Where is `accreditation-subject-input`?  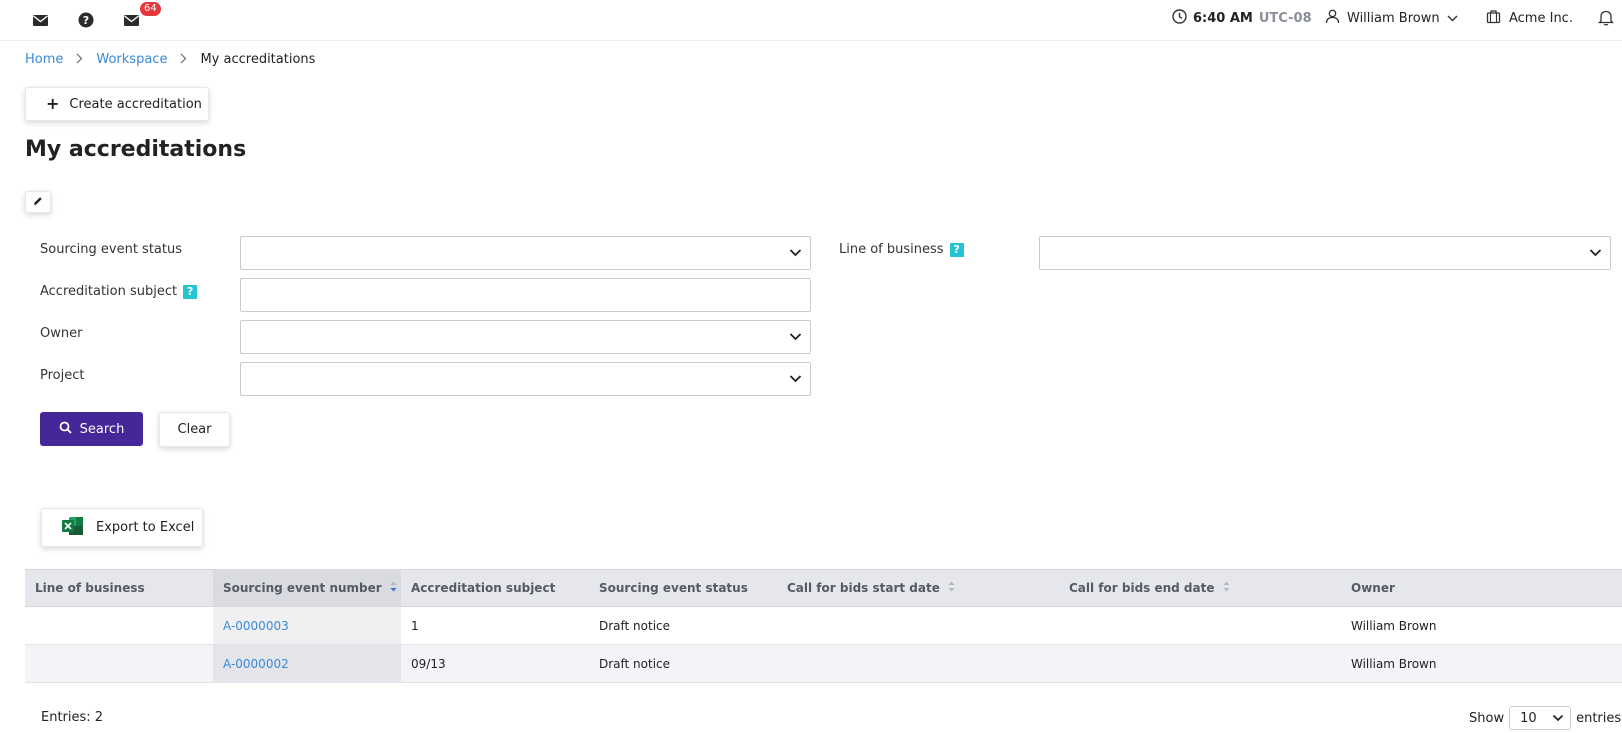
accreditation-subject-input is located at coordinates (525, 295).